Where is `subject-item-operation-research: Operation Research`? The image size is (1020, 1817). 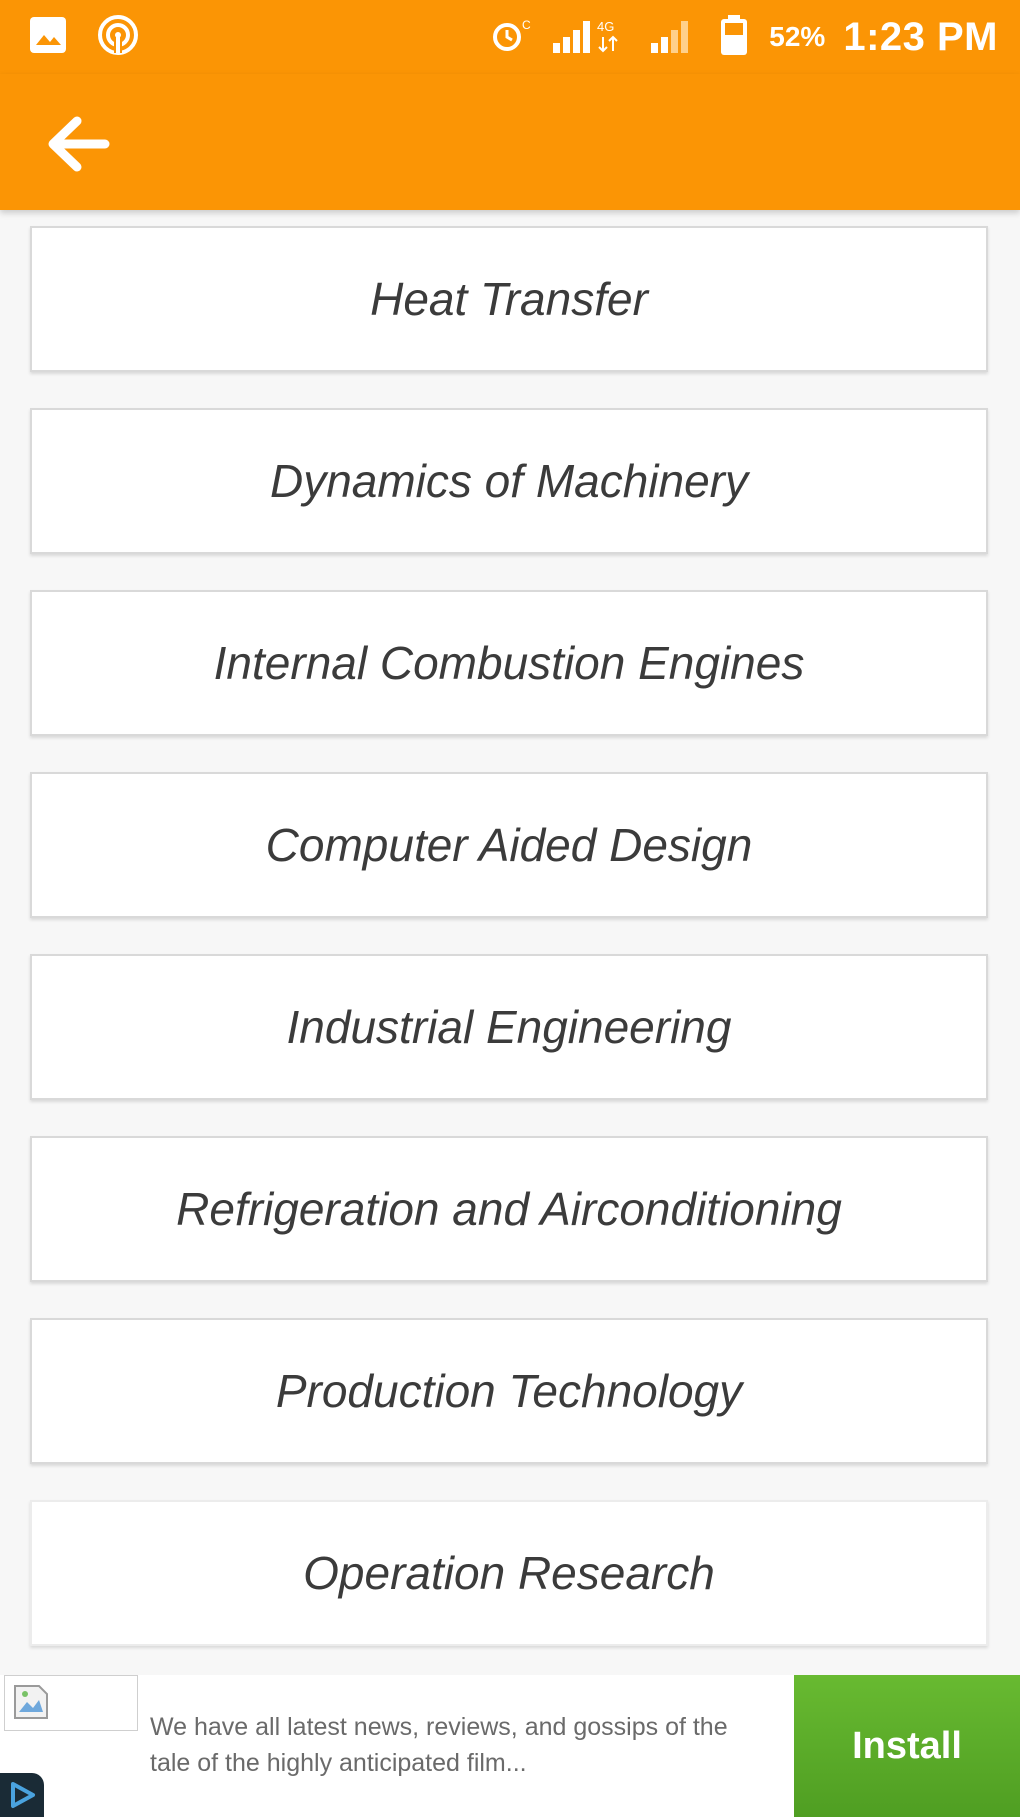
subject-item-operation-research: Operation Research is located at coordinates (509, 1573).